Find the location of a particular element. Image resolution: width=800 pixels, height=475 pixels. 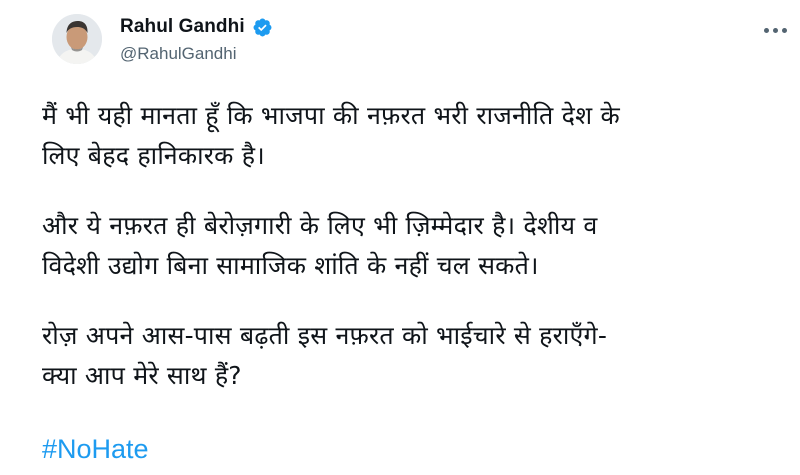

tweet-line: क्या आप मेरे साथ हैं? is located at coordinates (142, 375).